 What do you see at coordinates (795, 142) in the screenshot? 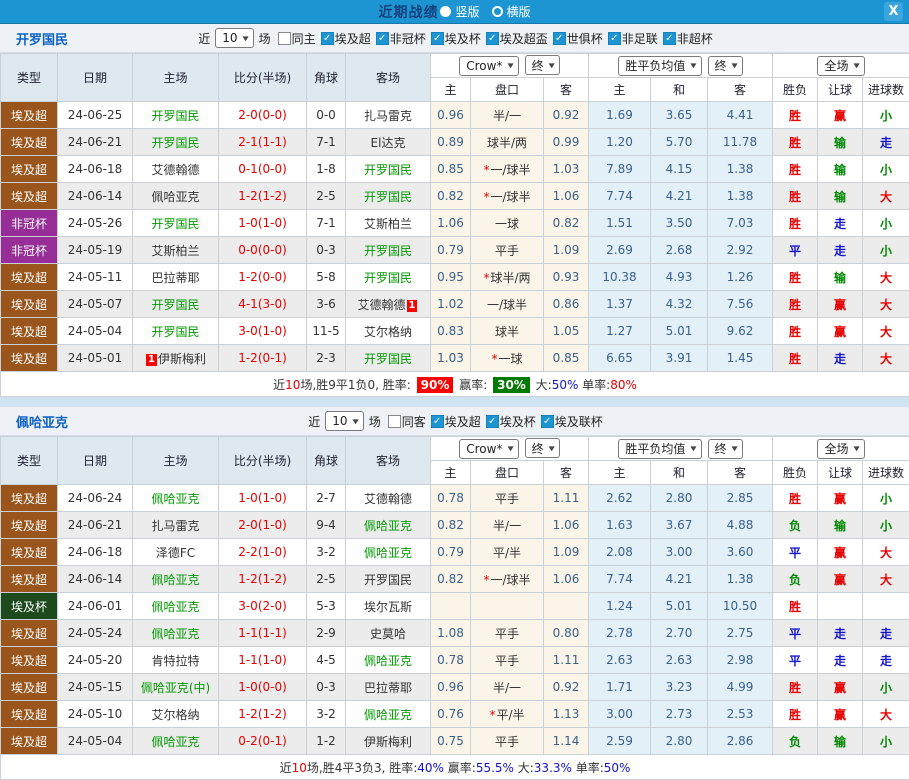
I see `result-winlose: 胜` at bounding box center [795, 142].